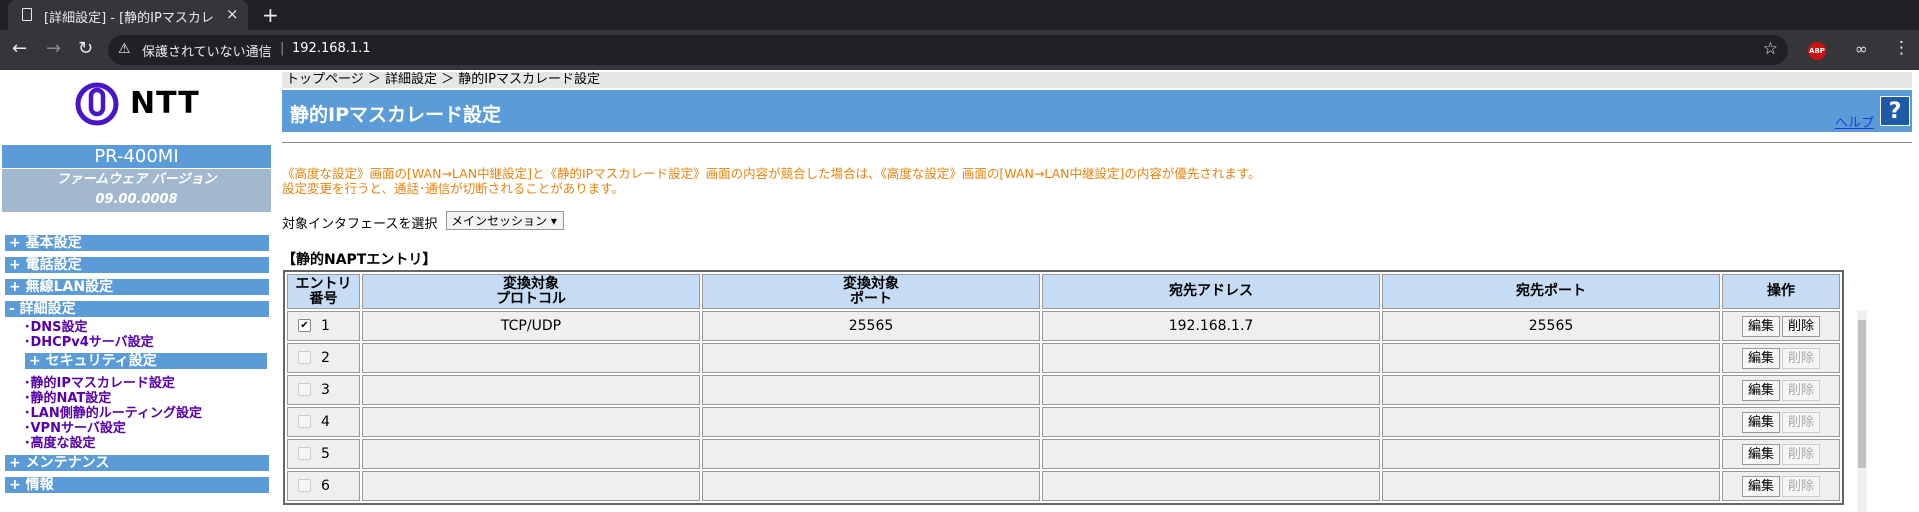  What do you see at coordinates (1861, 49) in the screenshot?
I see `incognito-icon: ∞` at bounding box center [1861, 49].